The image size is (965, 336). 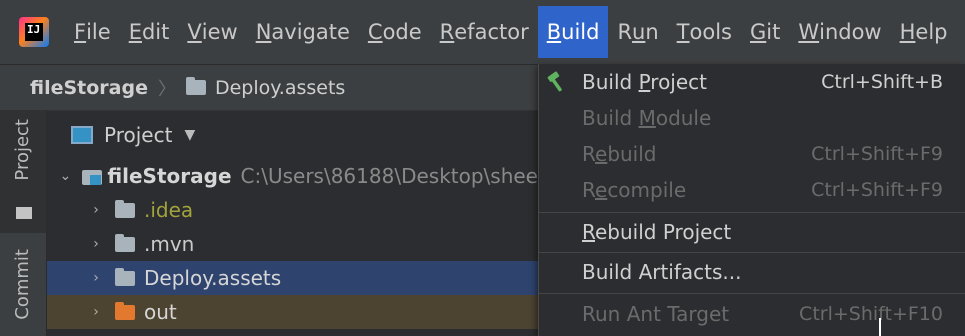 What do you see at coordinates (907, 32) in the screenshot?
I see `menu-help-mnemonic: H` at bounding box center [907, 32].